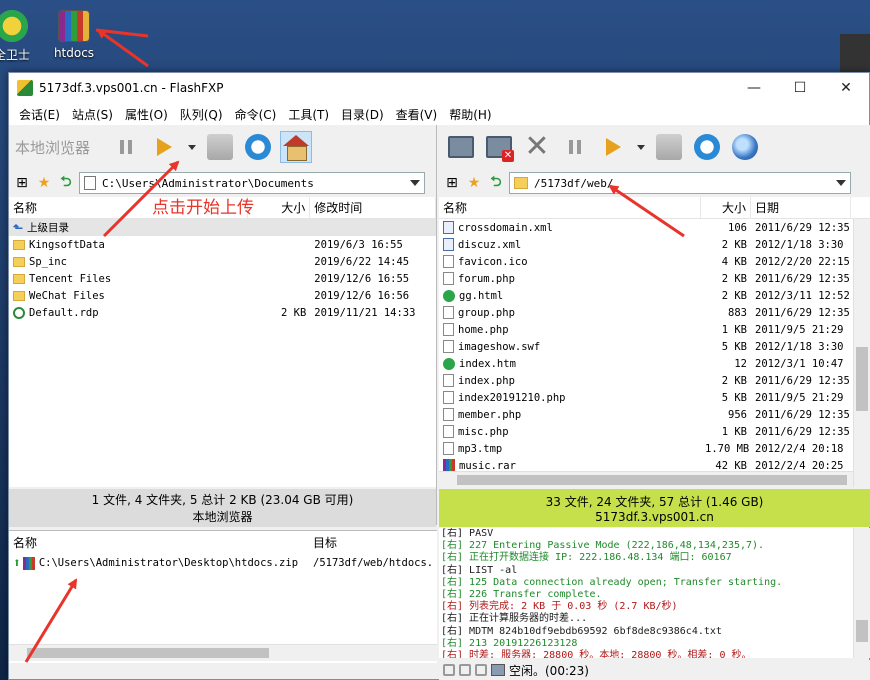 The image size is (870, 680). What do you see at coordinates (654, 295) in the screenshot?
I see `list-item: gg.html 2 KB 2012/3/11 12:52` at bounding box center [654, 295].